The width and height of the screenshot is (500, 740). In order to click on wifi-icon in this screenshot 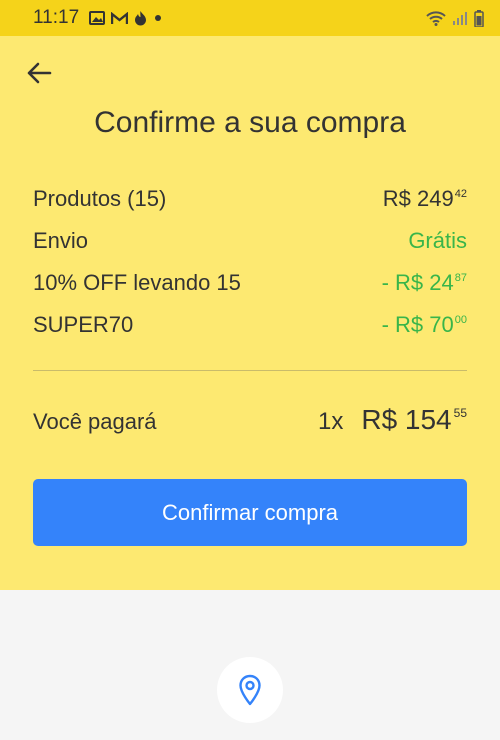, I will do `click(436, 18)`.